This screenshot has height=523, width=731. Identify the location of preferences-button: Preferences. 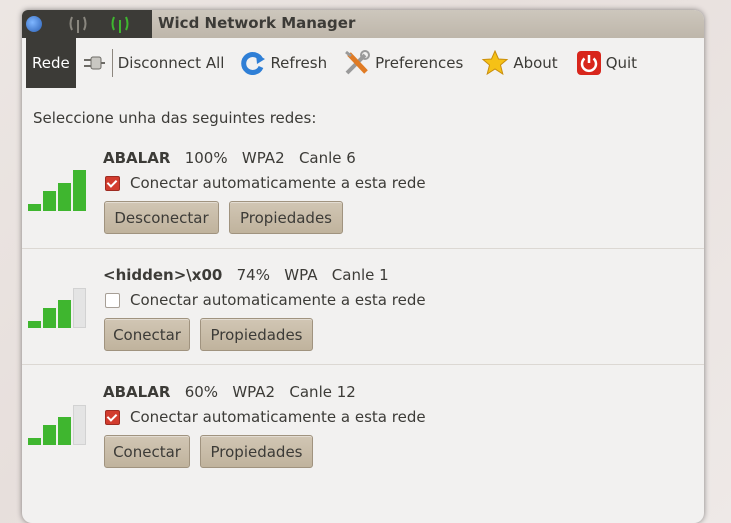
(403, 63).